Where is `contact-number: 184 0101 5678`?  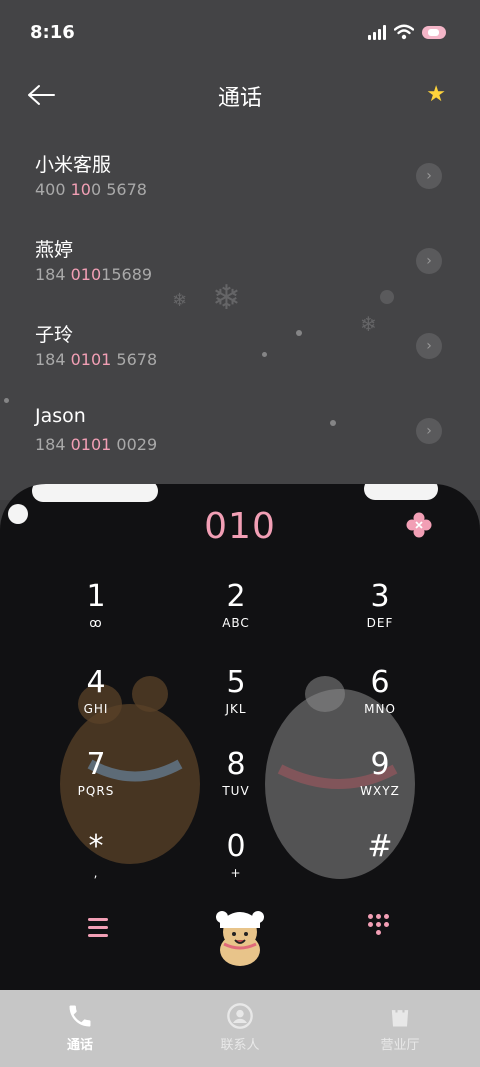 contact-number: 184 0101 5678 is located at coordinates (96, 359).